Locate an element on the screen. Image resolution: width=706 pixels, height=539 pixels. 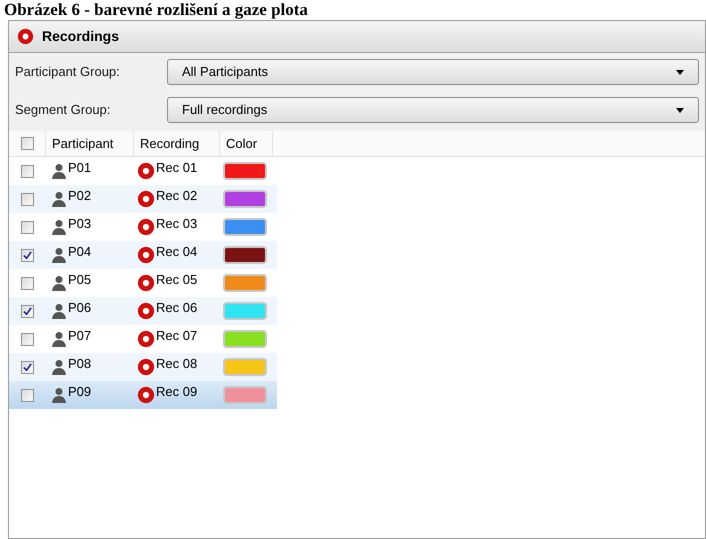
recording-cell-text: Rec 01 is located at coordinates (177, 168).